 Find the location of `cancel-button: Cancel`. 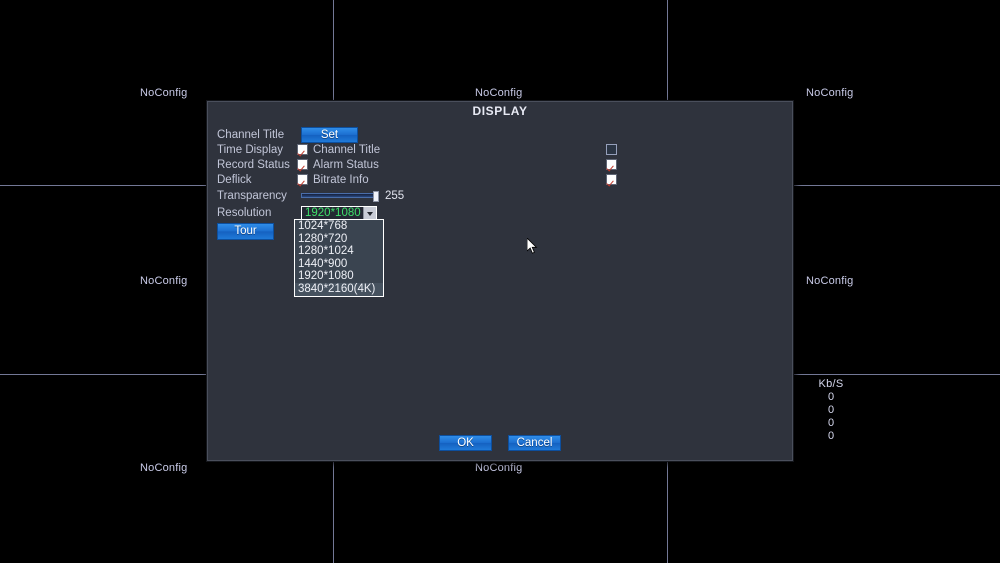

cancel-button: Cancel is located at coordinates (534, 443).